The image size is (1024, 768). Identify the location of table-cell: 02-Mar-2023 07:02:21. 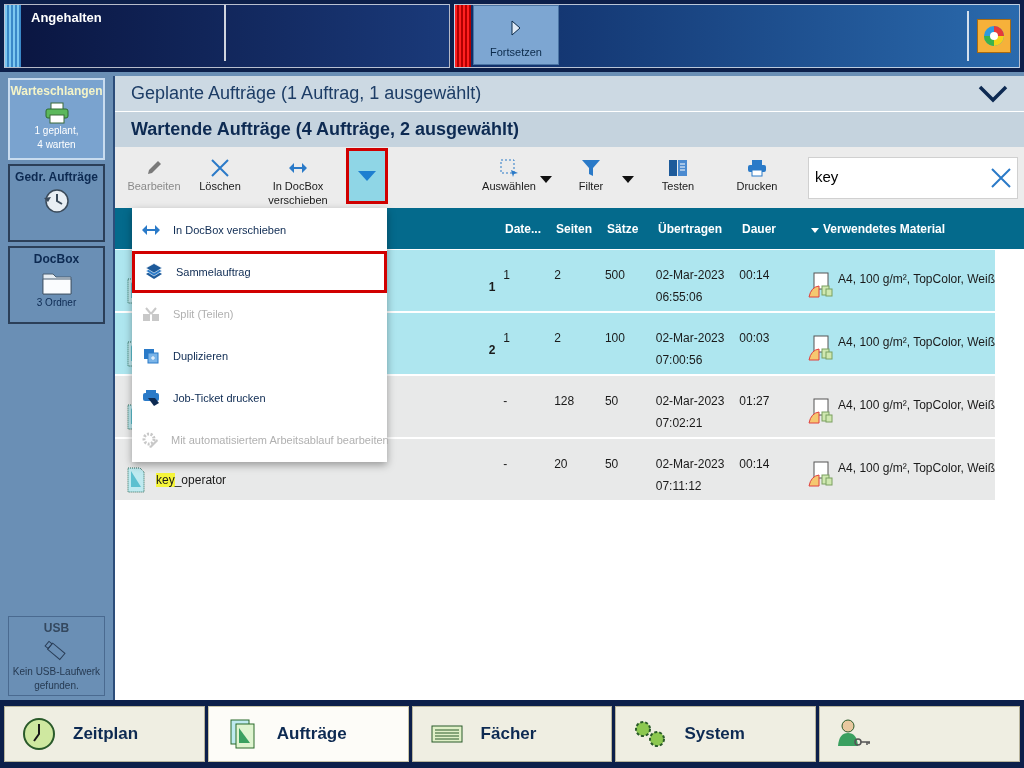
(690, 412).